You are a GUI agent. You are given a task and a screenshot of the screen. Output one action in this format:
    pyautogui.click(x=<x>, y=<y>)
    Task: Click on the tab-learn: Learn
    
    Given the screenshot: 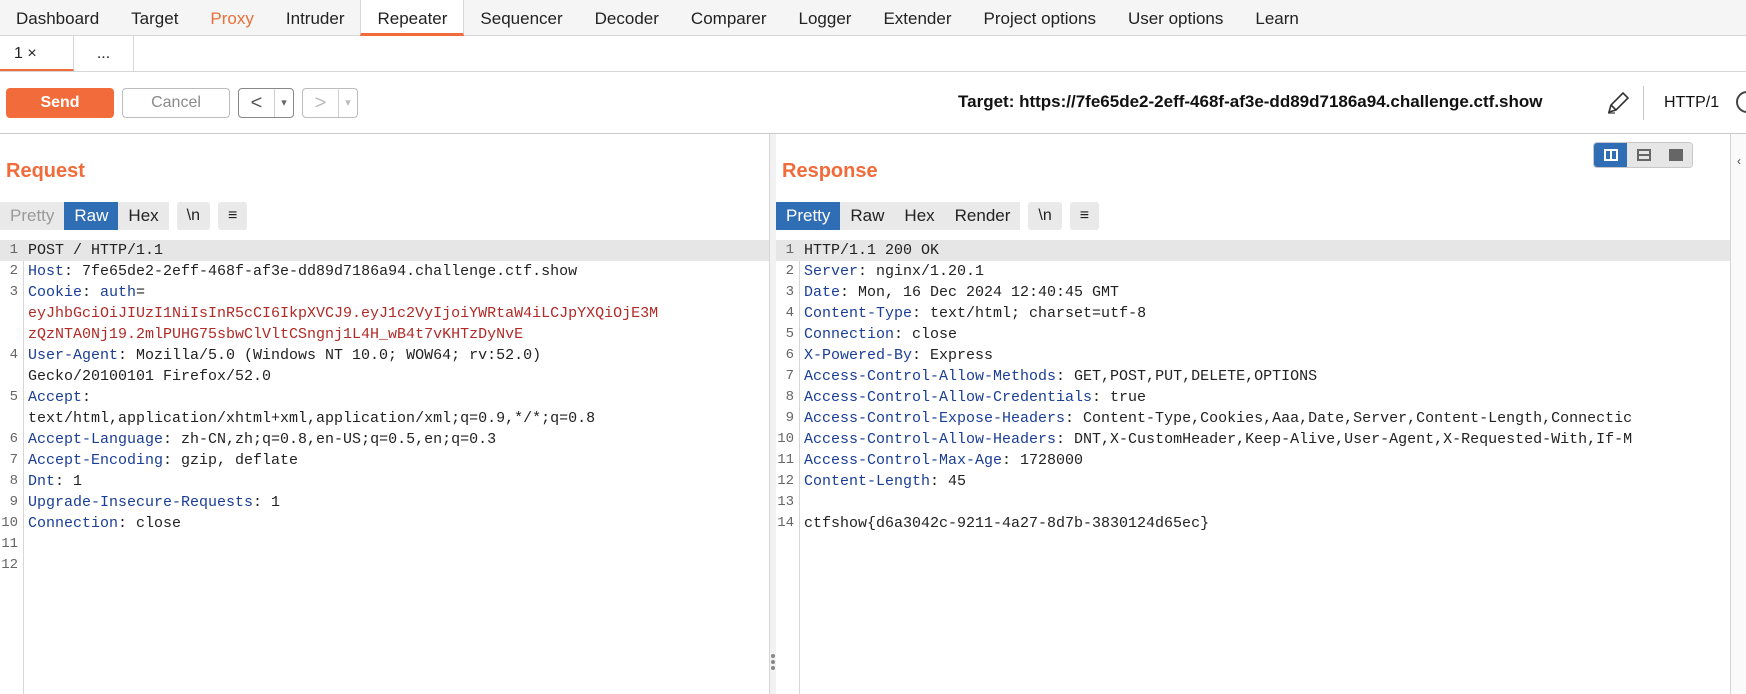 What is the action you would take?
    pyautogui.click(x=1276, y=18)
    